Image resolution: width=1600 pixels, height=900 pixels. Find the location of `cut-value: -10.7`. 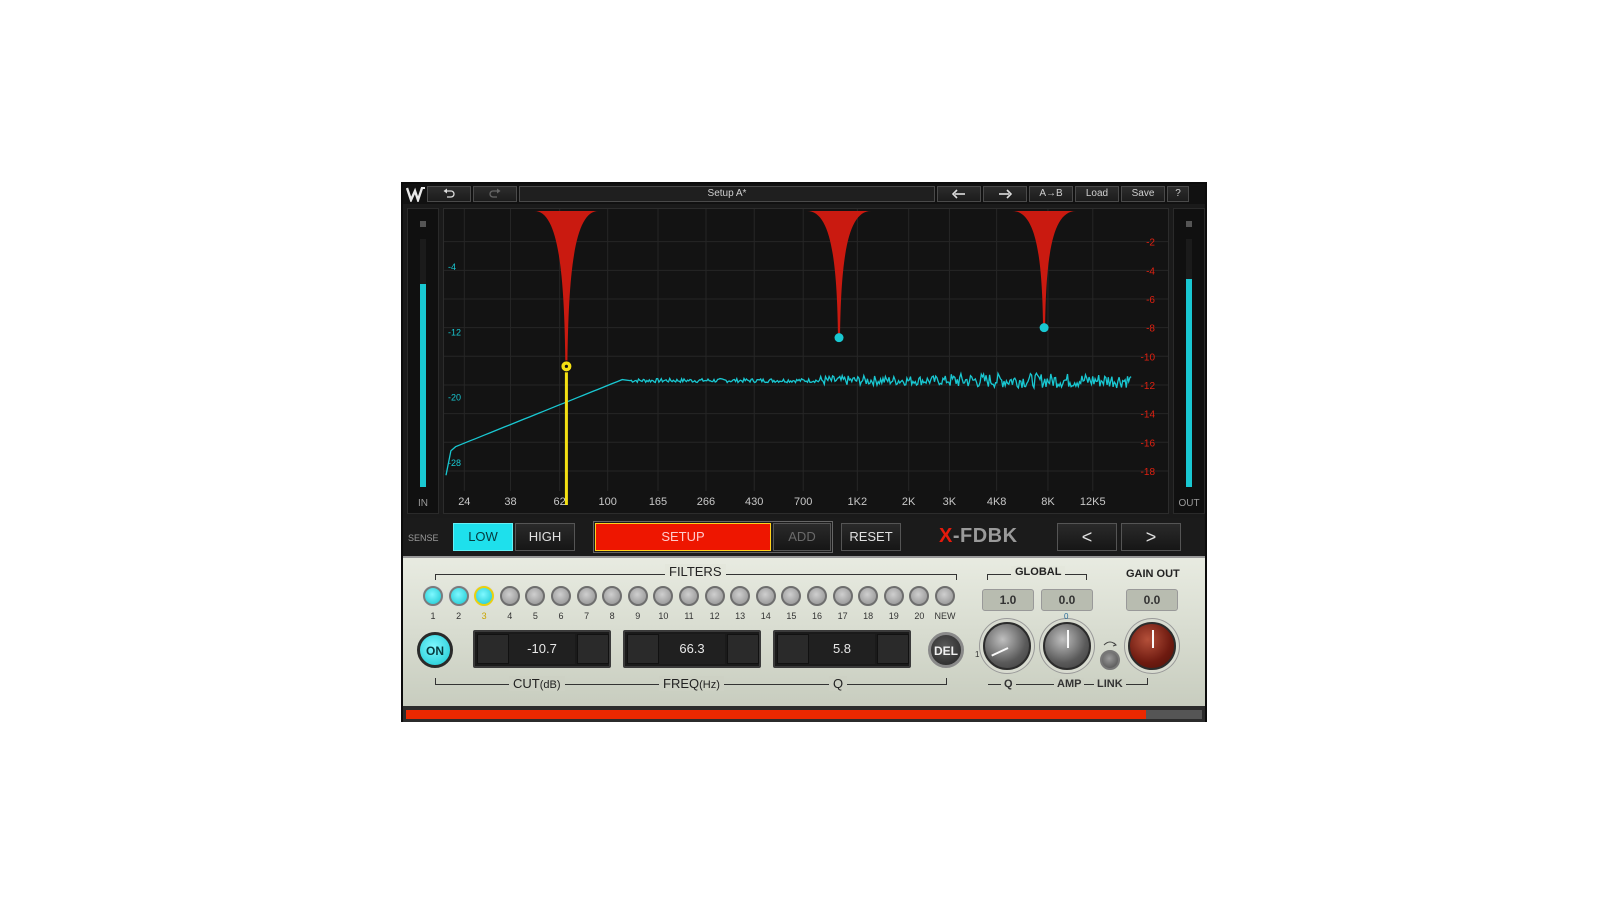

cut-value: -10.7 is located at coordinates (542, 649).